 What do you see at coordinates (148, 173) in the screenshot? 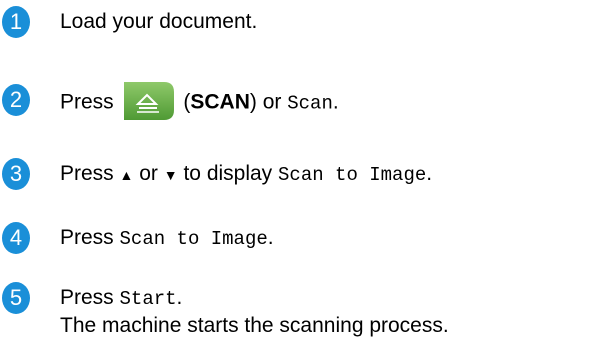
I see `or-word: or` at bounding box center [148, 173].